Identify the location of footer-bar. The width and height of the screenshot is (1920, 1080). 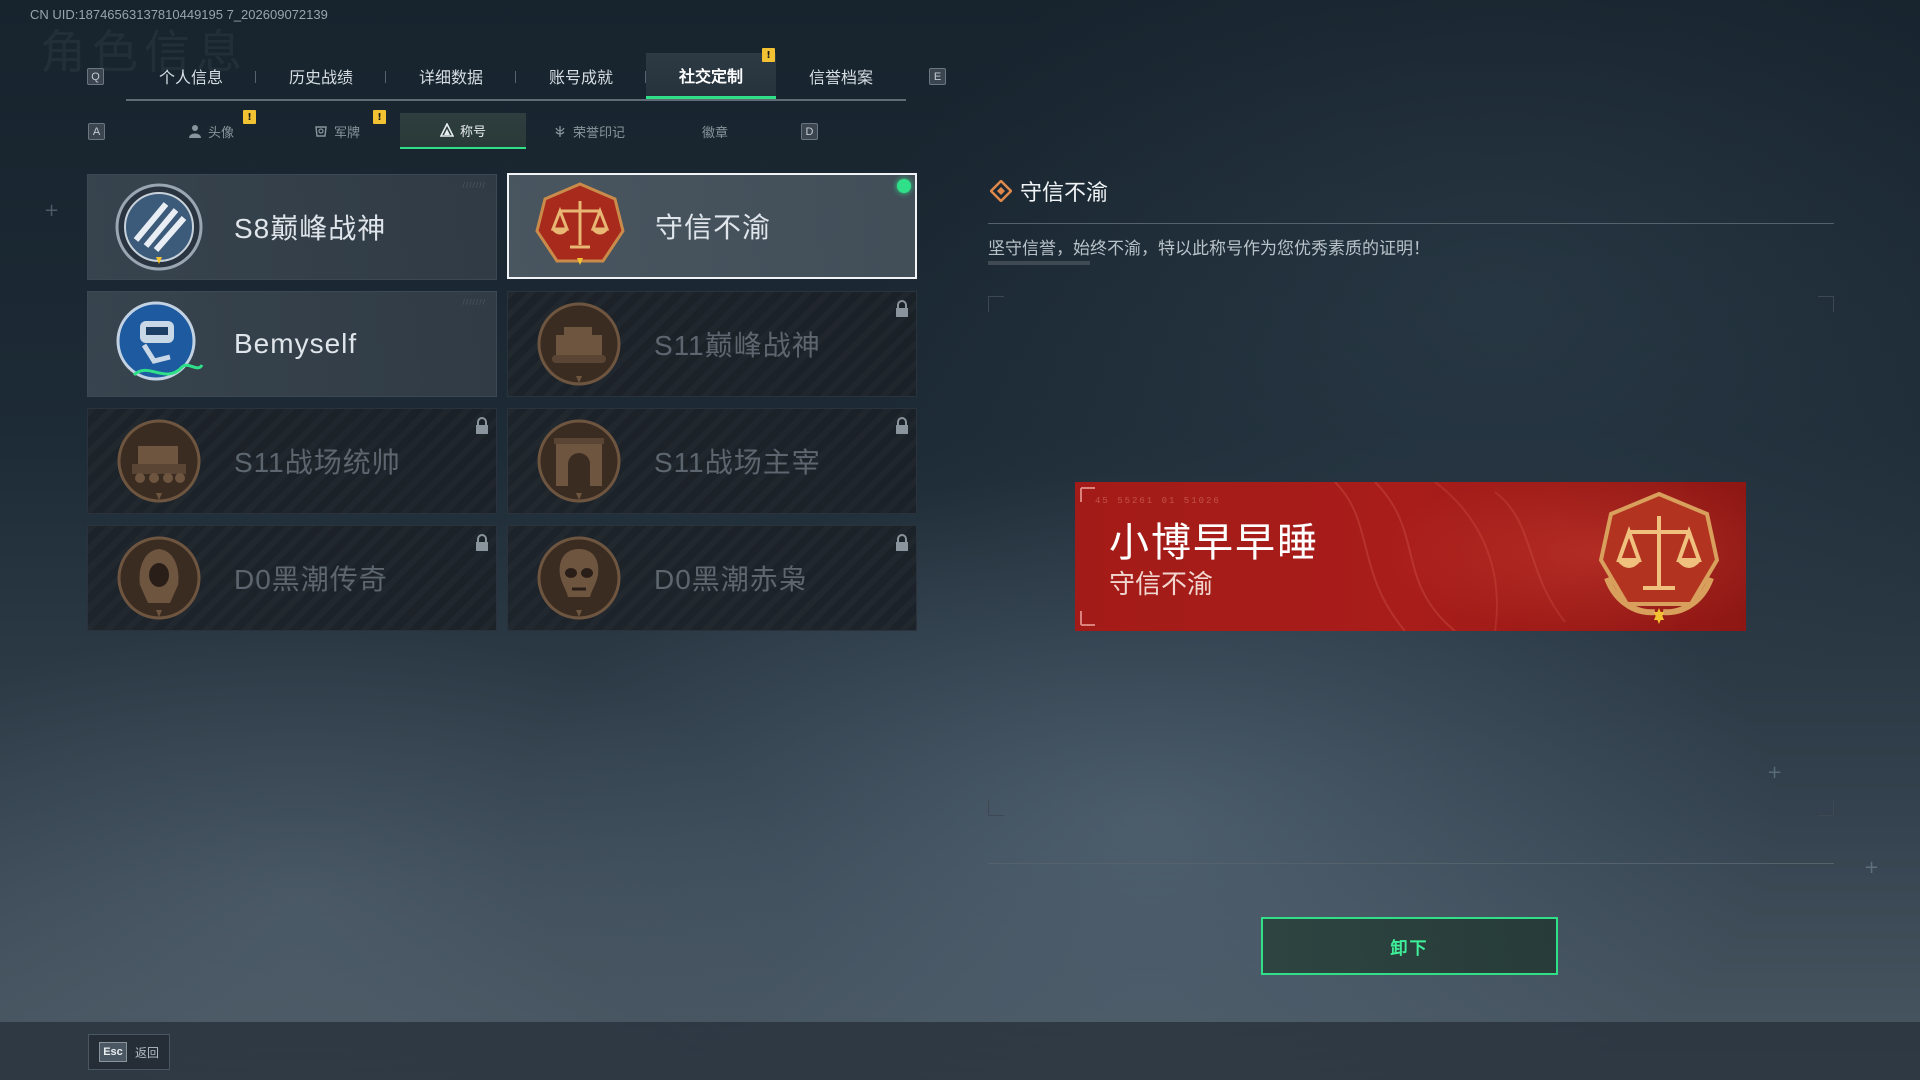
(960, 1051).